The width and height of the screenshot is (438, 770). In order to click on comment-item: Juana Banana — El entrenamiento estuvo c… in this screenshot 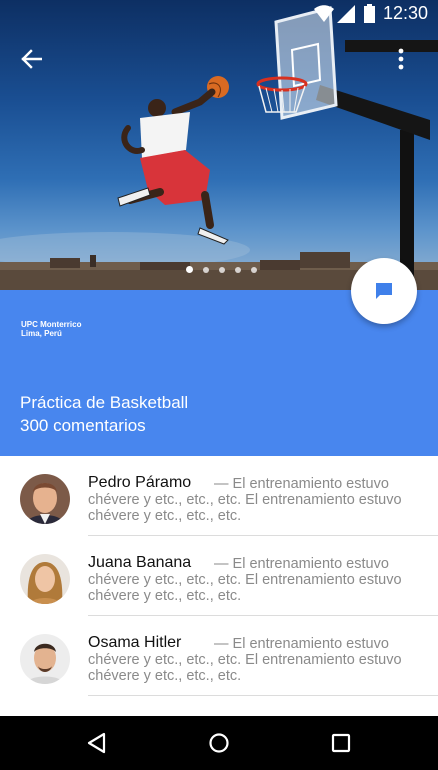, I will do `click(219, 594)`.